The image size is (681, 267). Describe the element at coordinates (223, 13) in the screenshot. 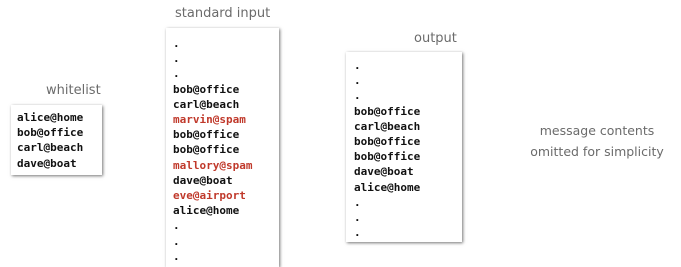

I see `standard-input-title: standard input` at that location.